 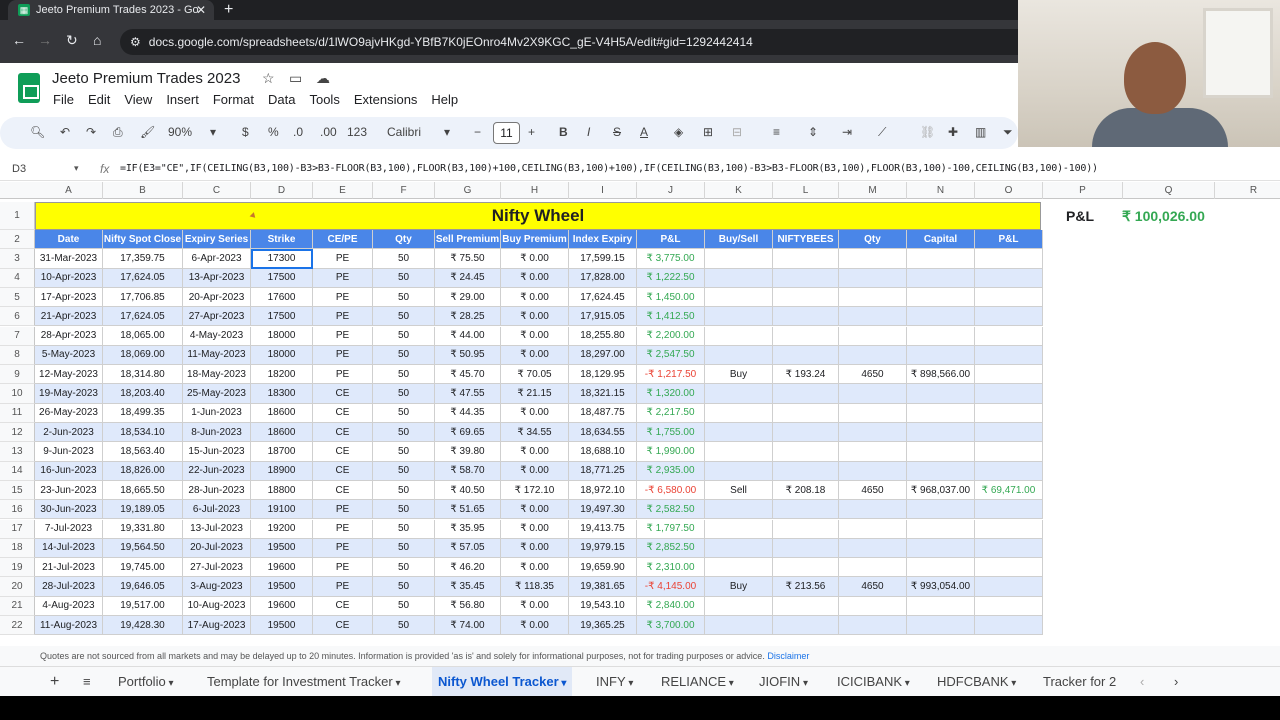 I want to click on table-cell: 6-Jul-2023, so click(x=217, y=510).